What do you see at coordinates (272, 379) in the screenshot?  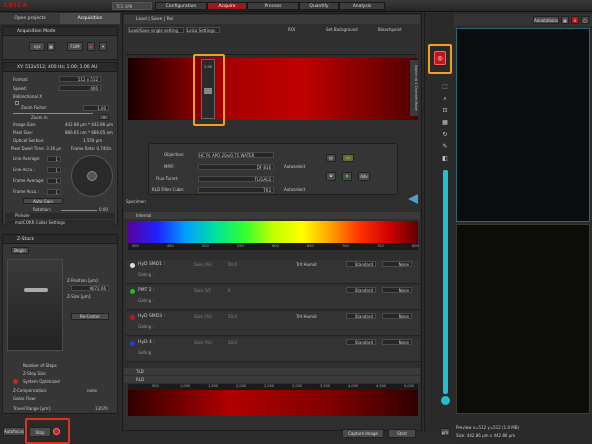 I see `rld-section-header: RLD` at bounding box center [272, 379].